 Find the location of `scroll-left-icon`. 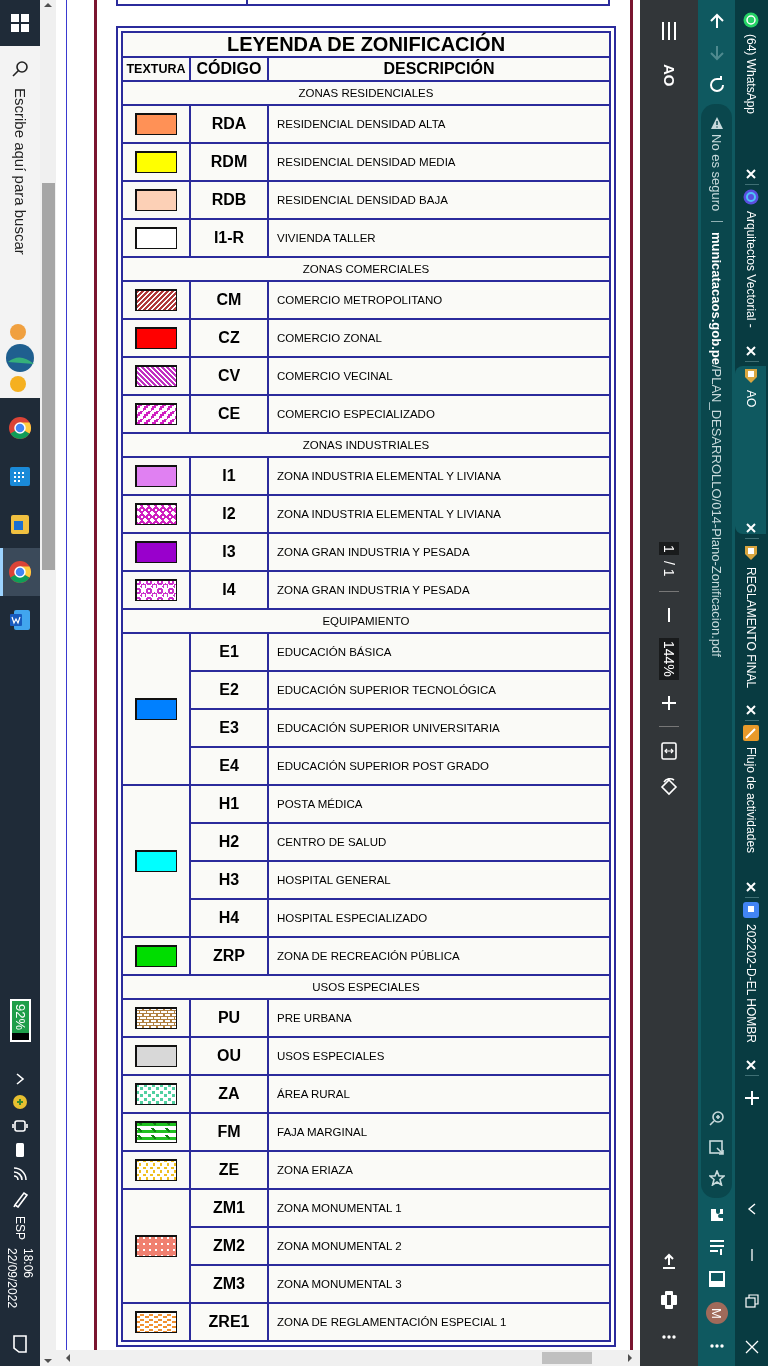

scroll-left-icon is located at coordinates (68, 1358).